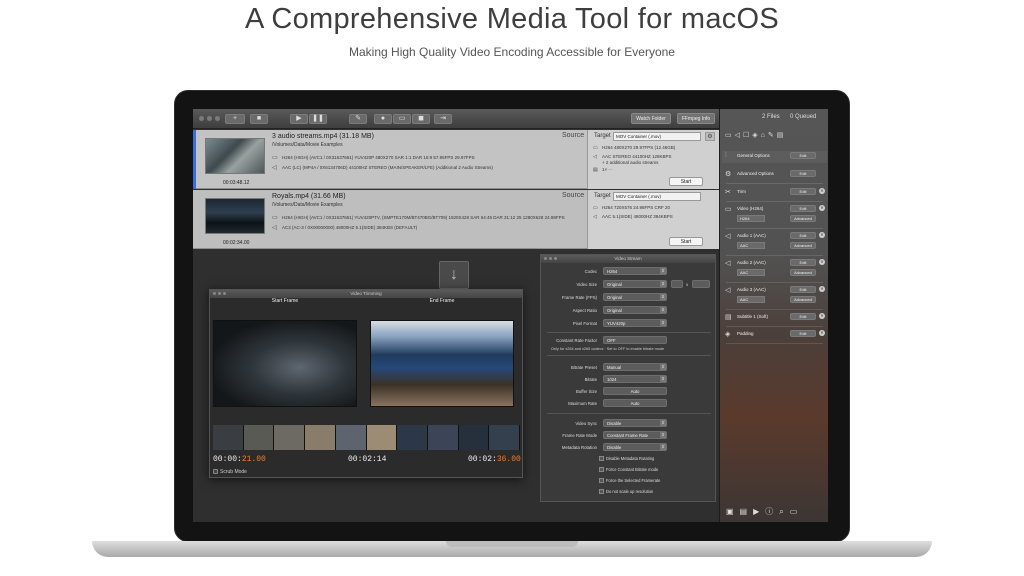 This screenshot has width=1024, height=576. What do you see at coordinates (696, 118) in the screenshot?
I see `ffmpeg-info-button: FFmpeg Info` at bounding box center [696, 118].